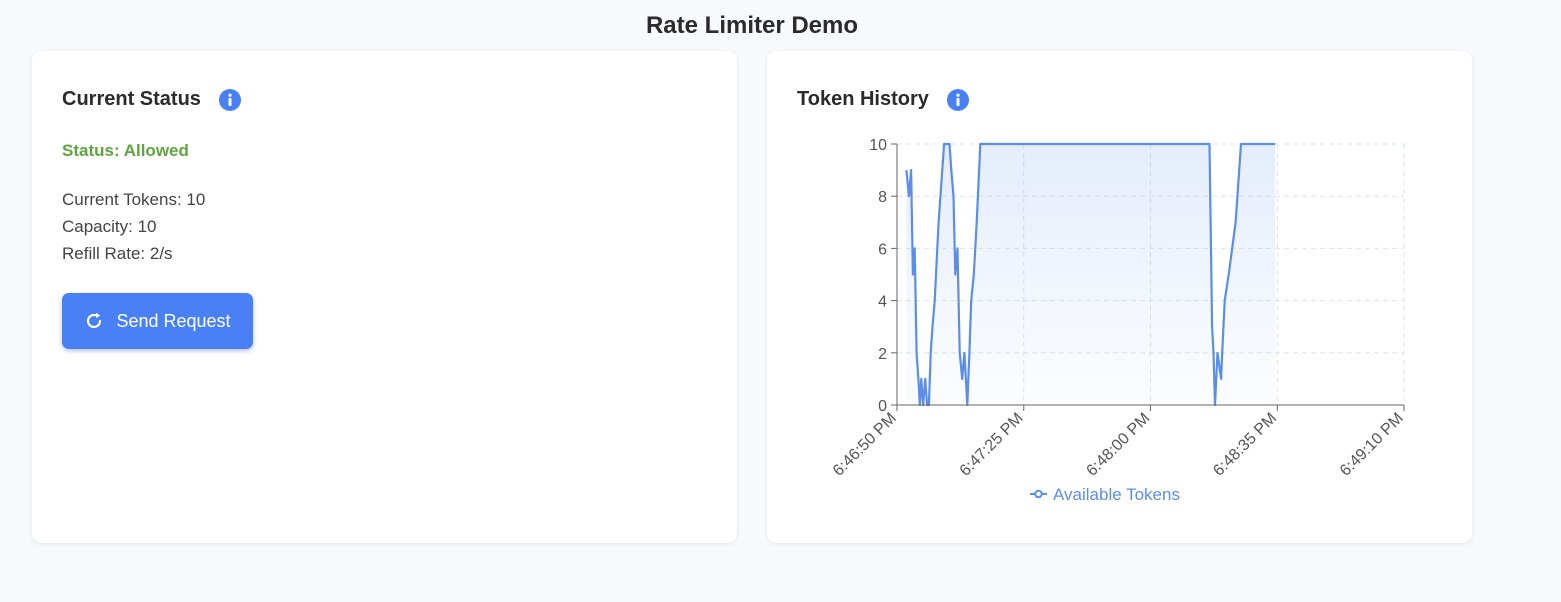 The width and height of the screenshot is (1561, 602). What do you see at coordinates (1116, 494) in the screenshot?
I see `legend-label: Available Tokens` at bounding box center [1116, 494].